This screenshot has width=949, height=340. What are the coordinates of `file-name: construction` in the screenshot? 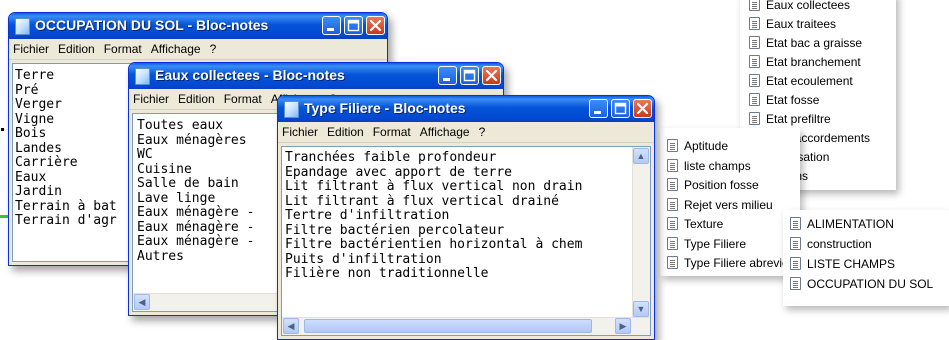 It's located at (839, 244).